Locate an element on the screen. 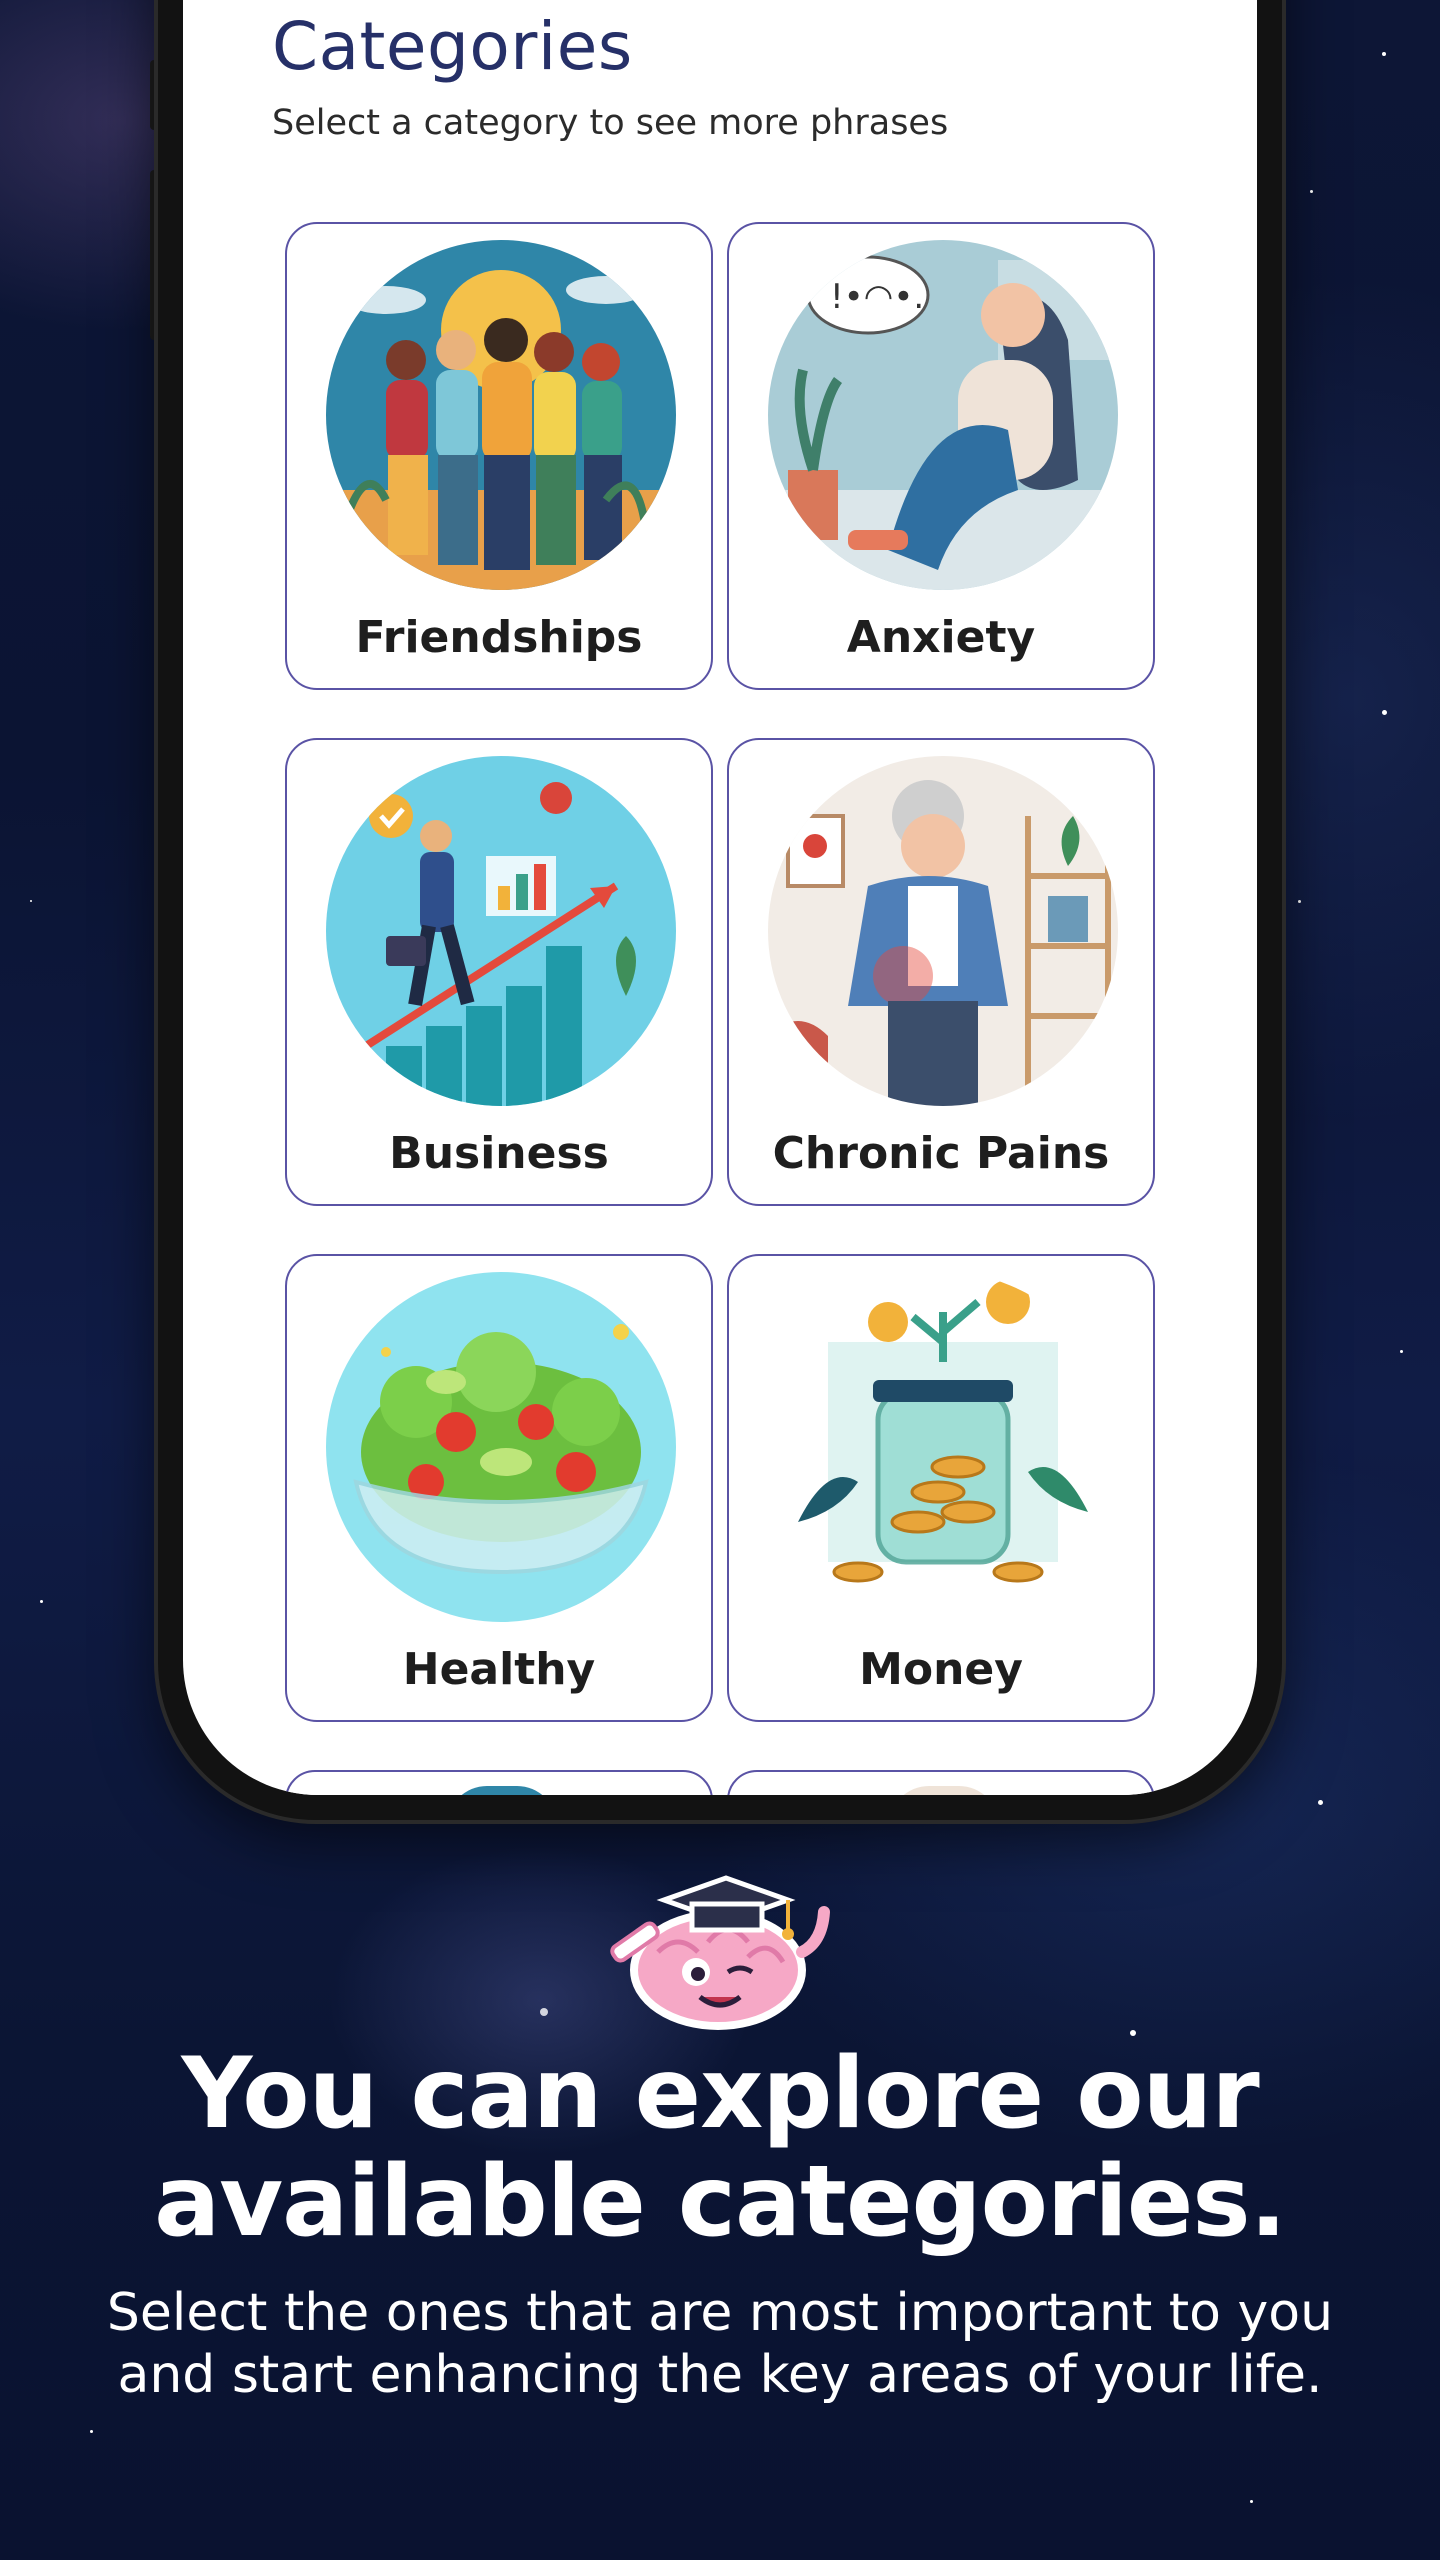  category-label: Anxiety is located at coordinates (941, 637).